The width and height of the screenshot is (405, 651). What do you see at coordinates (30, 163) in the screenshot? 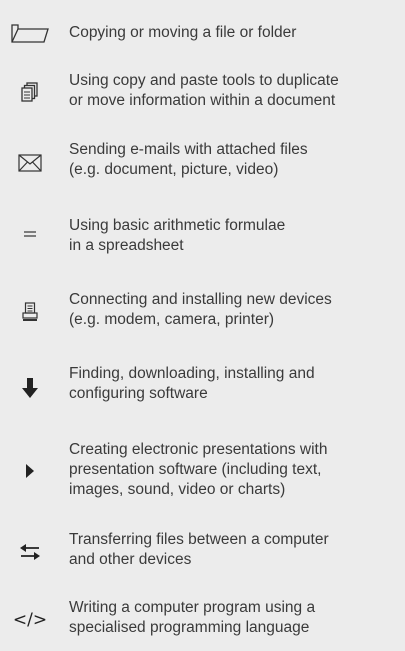
I see `envelope-icon` at bounding box center [30, 163].